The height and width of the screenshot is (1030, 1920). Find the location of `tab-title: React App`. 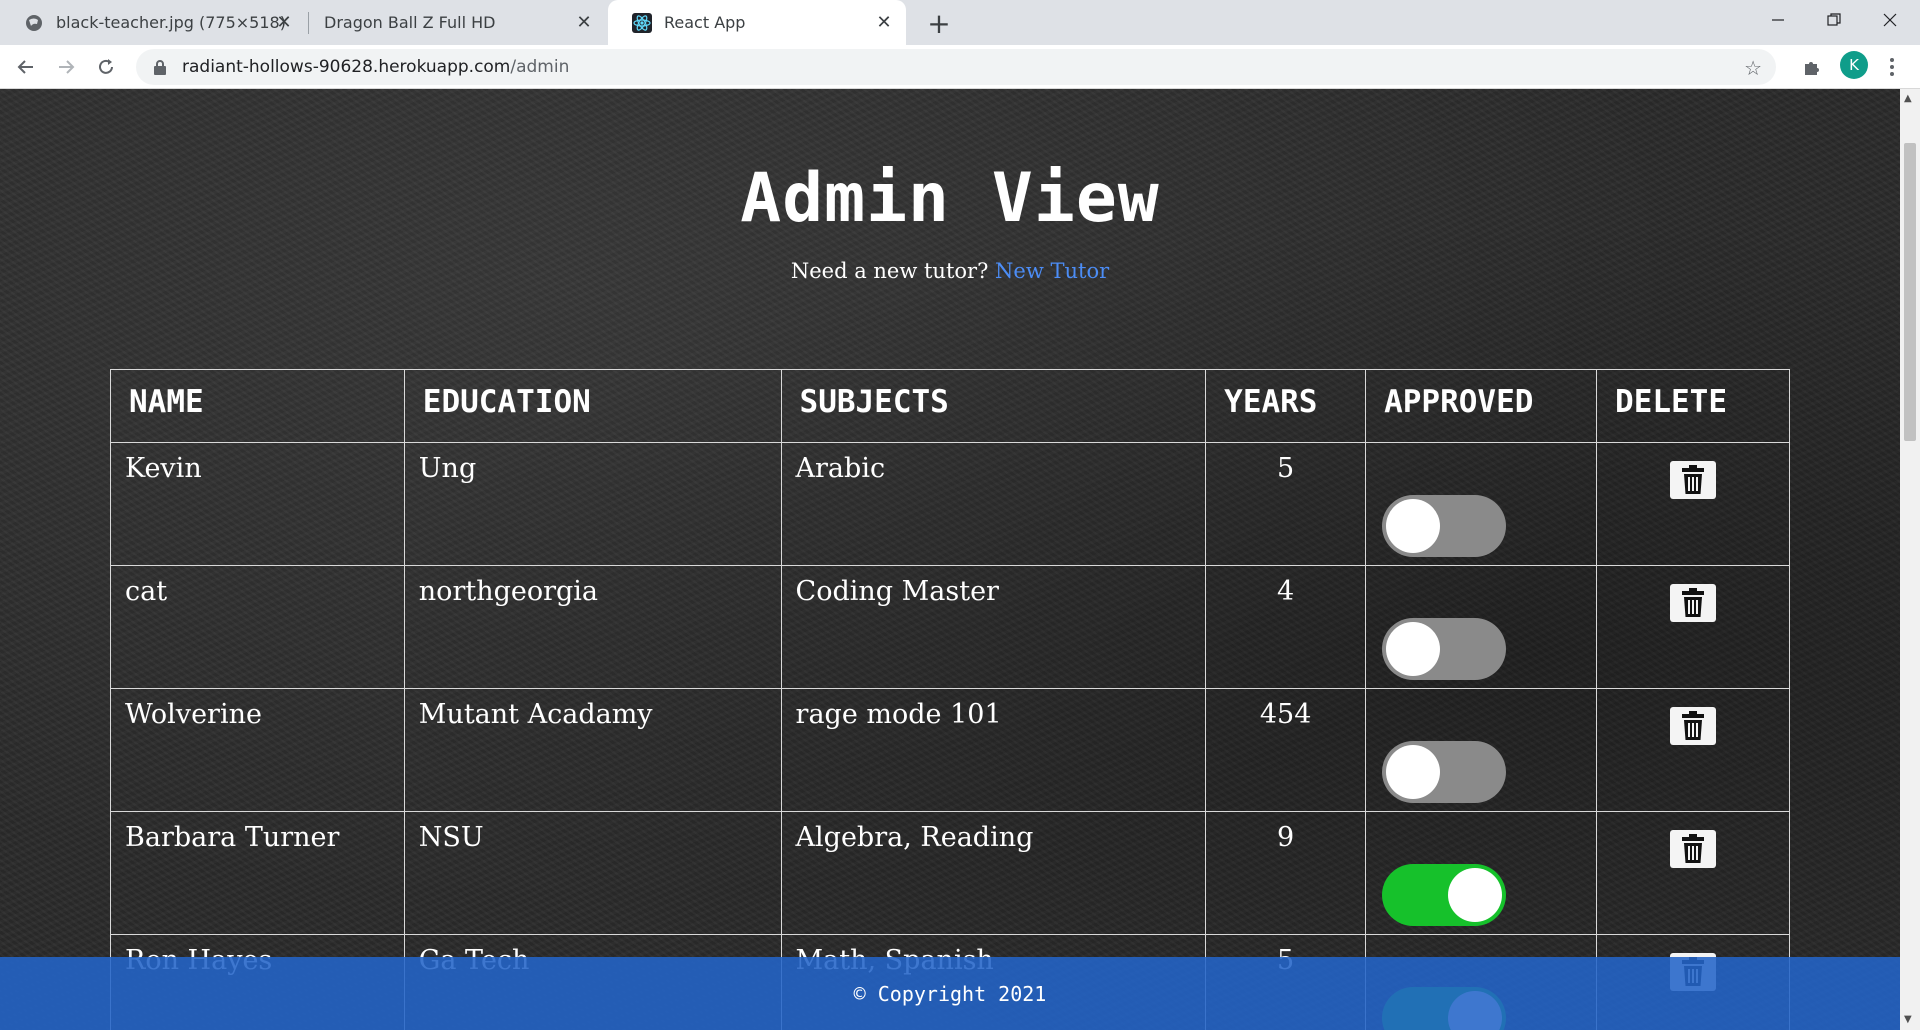

tab-title: React App is located at coordinates (705, 22).